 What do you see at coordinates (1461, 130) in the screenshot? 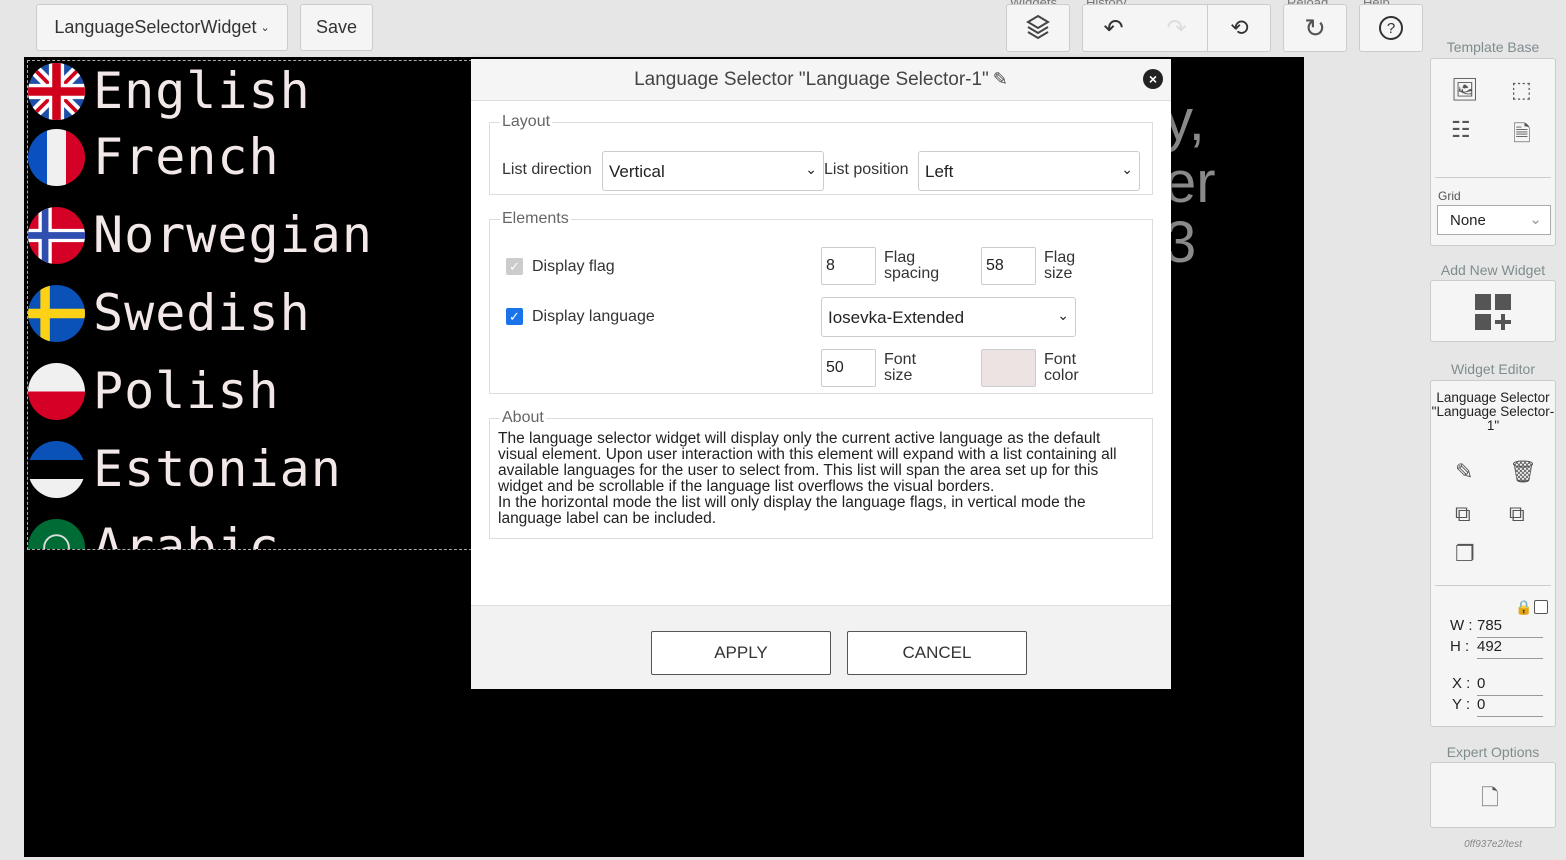
I see `checklist-icon: ☷` at bounding box center [1461, 130].